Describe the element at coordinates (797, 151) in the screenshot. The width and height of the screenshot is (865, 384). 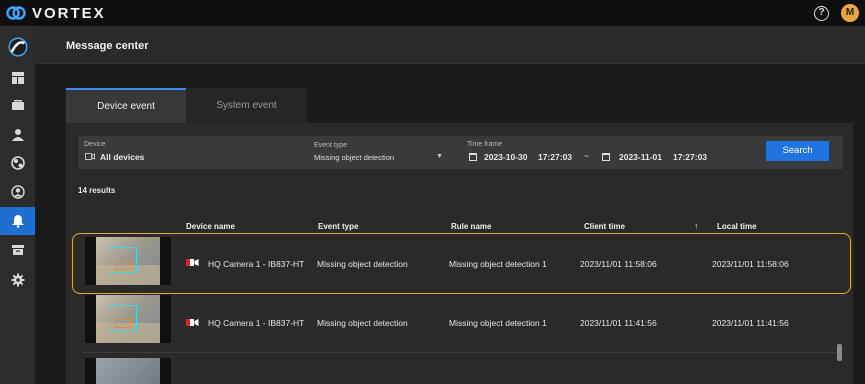
I see `search-button: Search` at that location.